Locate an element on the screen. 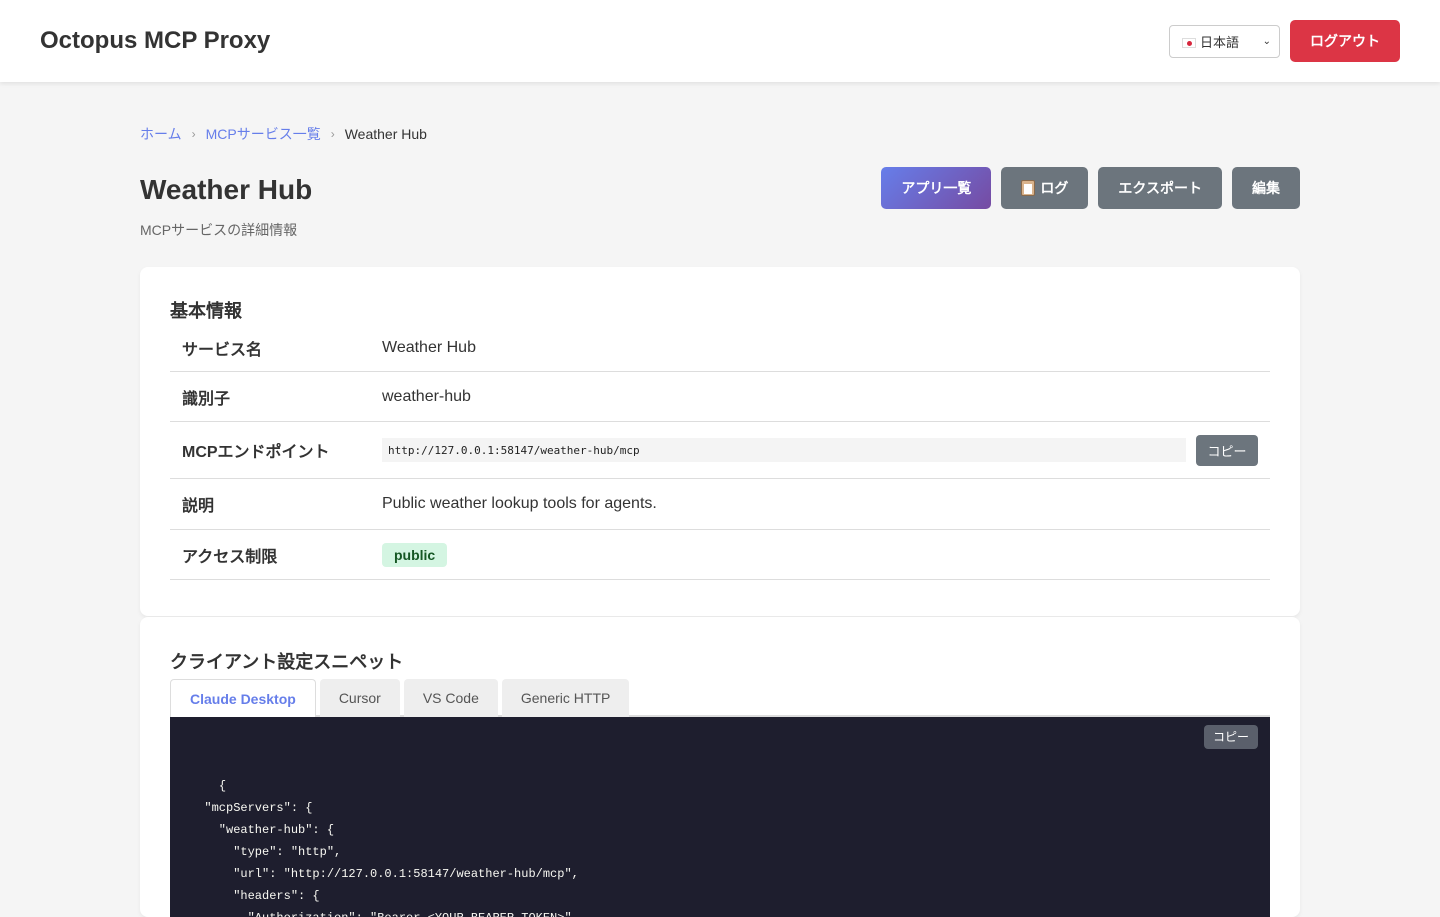 This screenshot has height=917, width=1440. description-label: 説明 is located at coordinates (198, 506).